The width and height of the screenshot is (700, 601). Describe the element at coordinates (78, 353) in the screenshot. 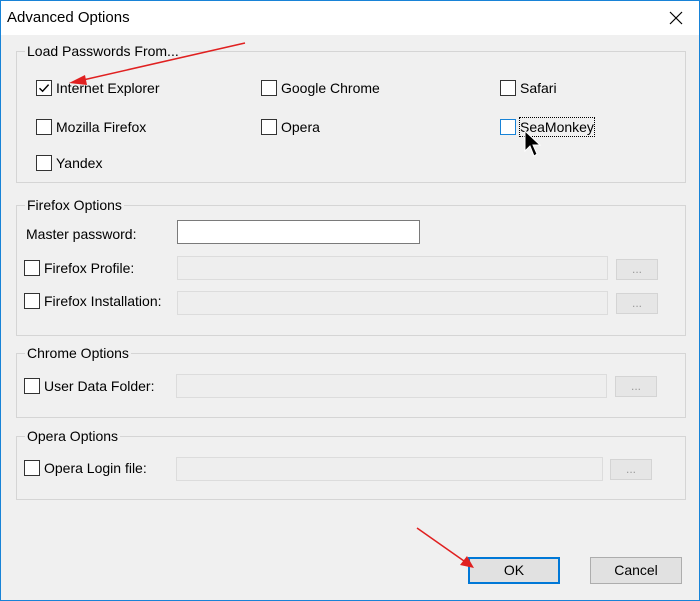

I see `chrome-options-legend: Chrome Options` at that location.